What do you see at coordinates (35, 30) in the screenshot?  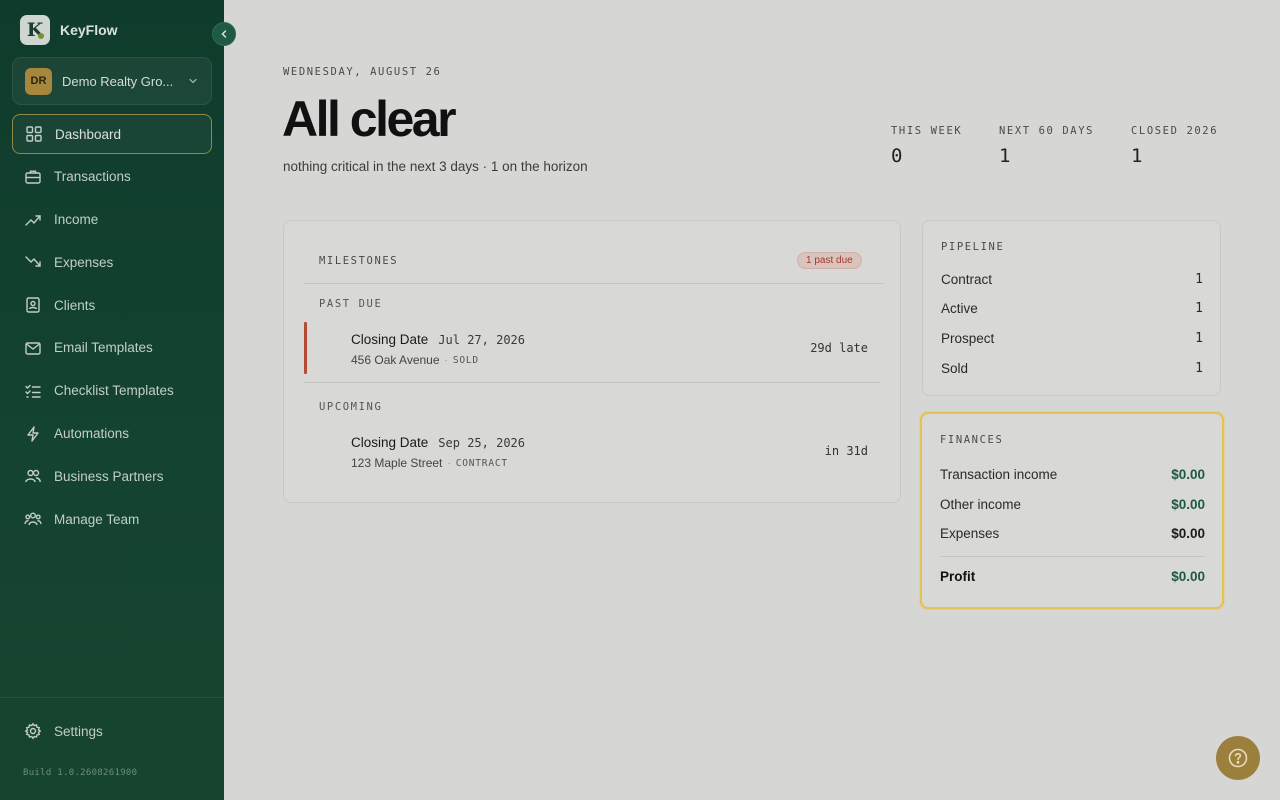 I see `keyflow-logo-icon: K` at bounding box center [35, 30].